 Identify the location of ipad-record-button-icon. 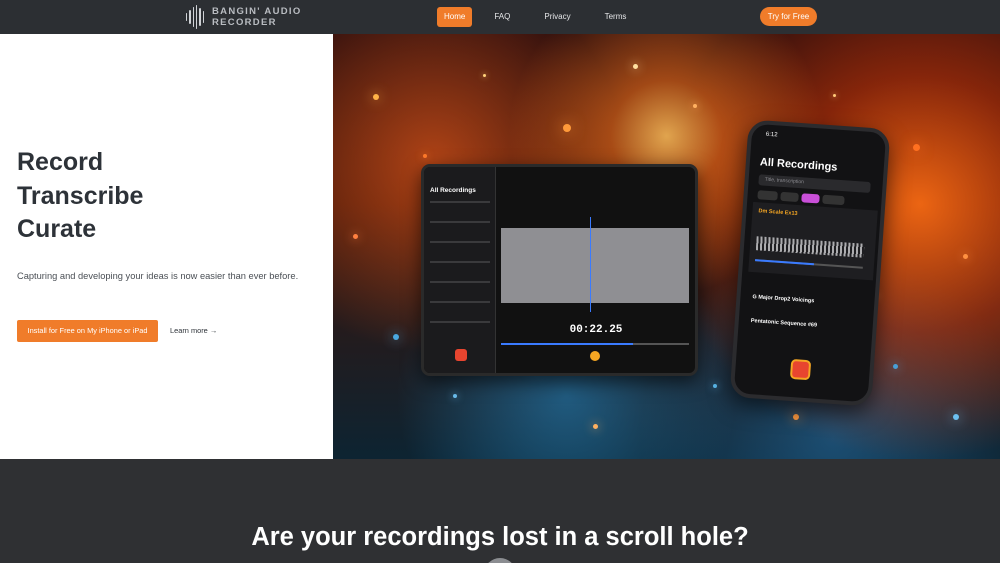
(461, 355).